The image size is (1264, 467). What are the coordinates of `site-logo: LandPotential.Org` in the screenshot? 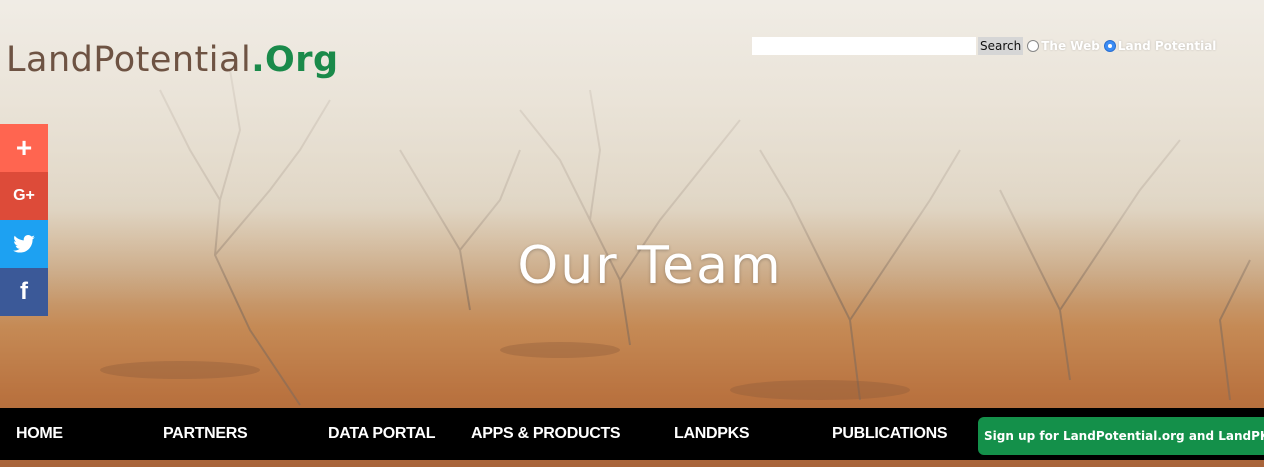 It's located at (172, 60).